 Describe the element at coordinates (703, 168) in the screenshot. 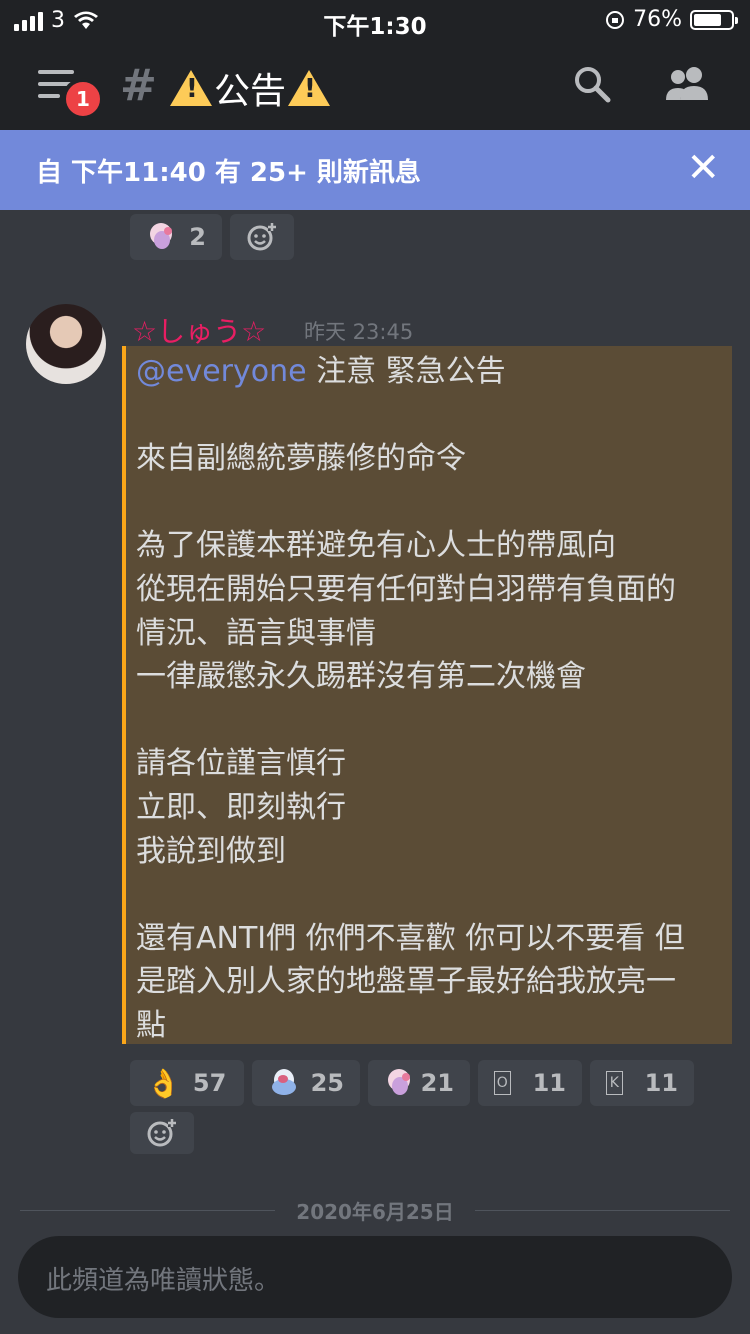

I see `close-icon: ✕` at that location.